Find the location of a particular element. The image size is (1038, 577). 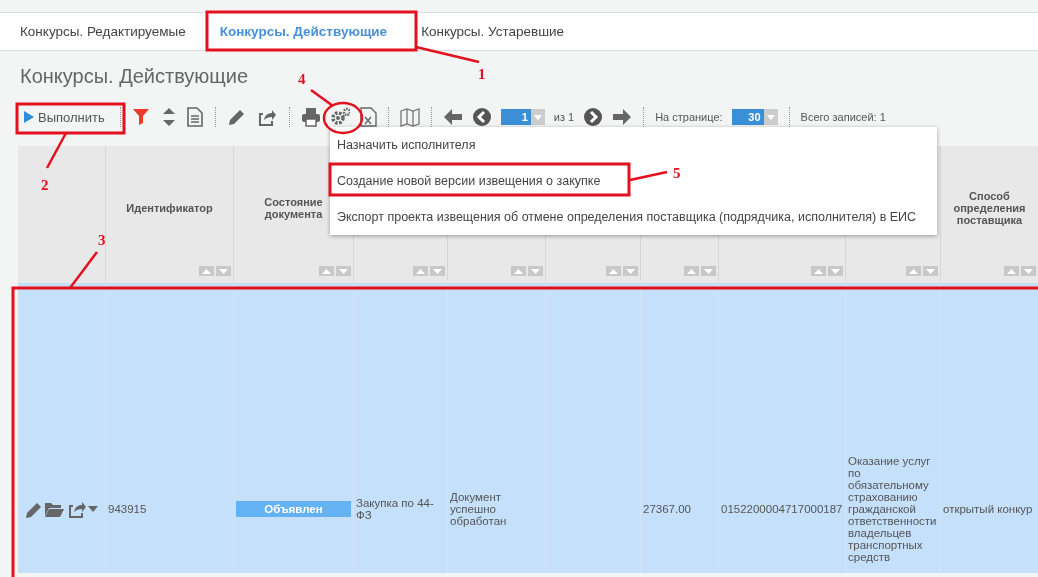

circle-arrow-left-icon is located at coordinates (481, 117).